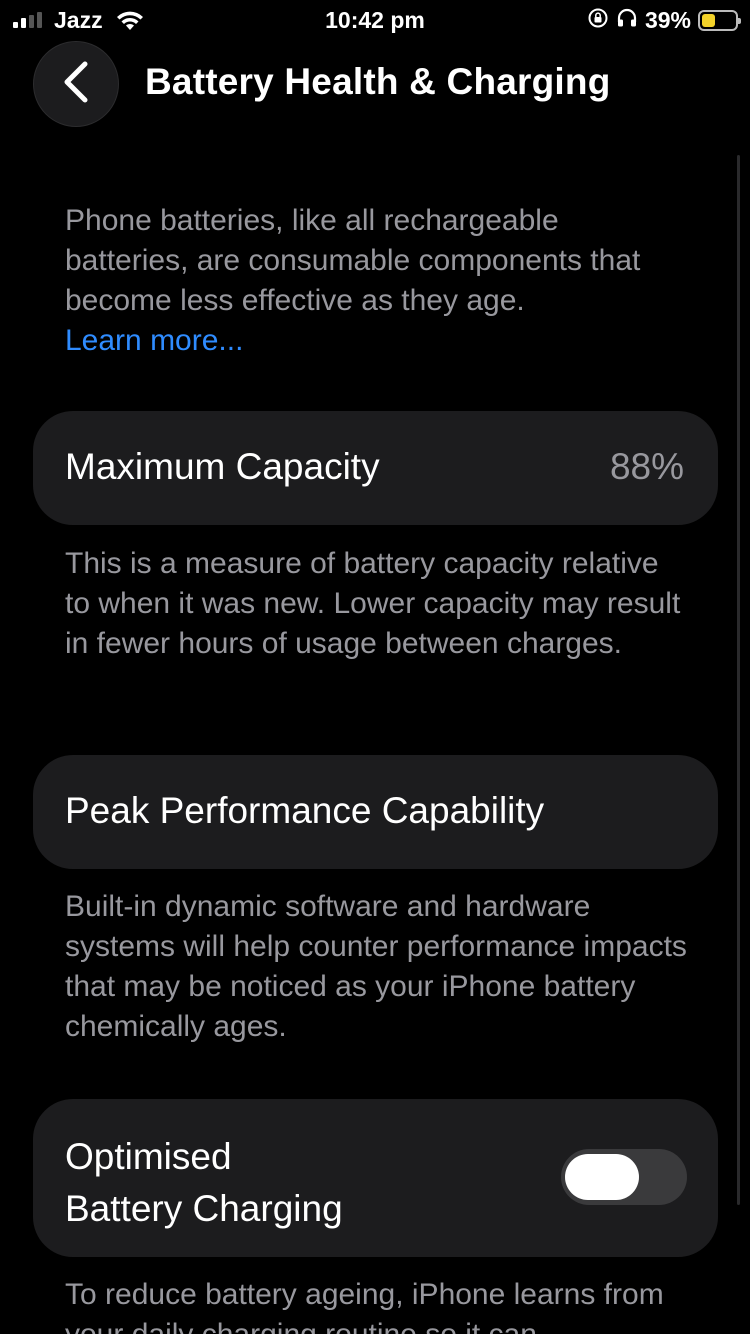  I want to click on maximum-capacity-value: 88%, so click(646, 466).